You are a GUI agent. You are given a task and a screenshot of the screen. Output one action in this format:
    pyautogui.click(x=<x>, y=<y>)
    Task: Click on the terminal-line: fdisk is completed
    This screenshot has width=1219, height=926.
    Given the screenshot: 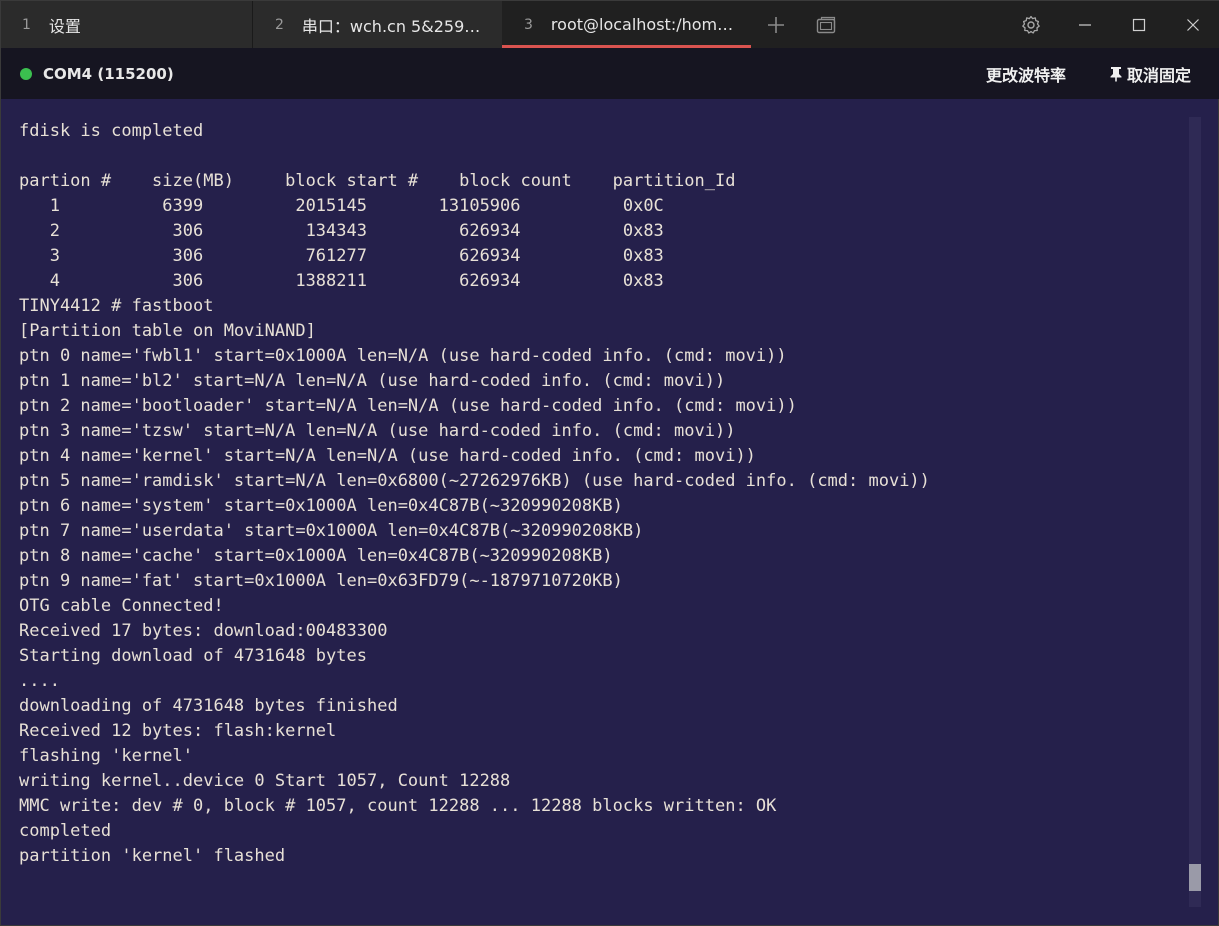 What is the action you would take?
    pyautogui.click(x=111, y=131)
    